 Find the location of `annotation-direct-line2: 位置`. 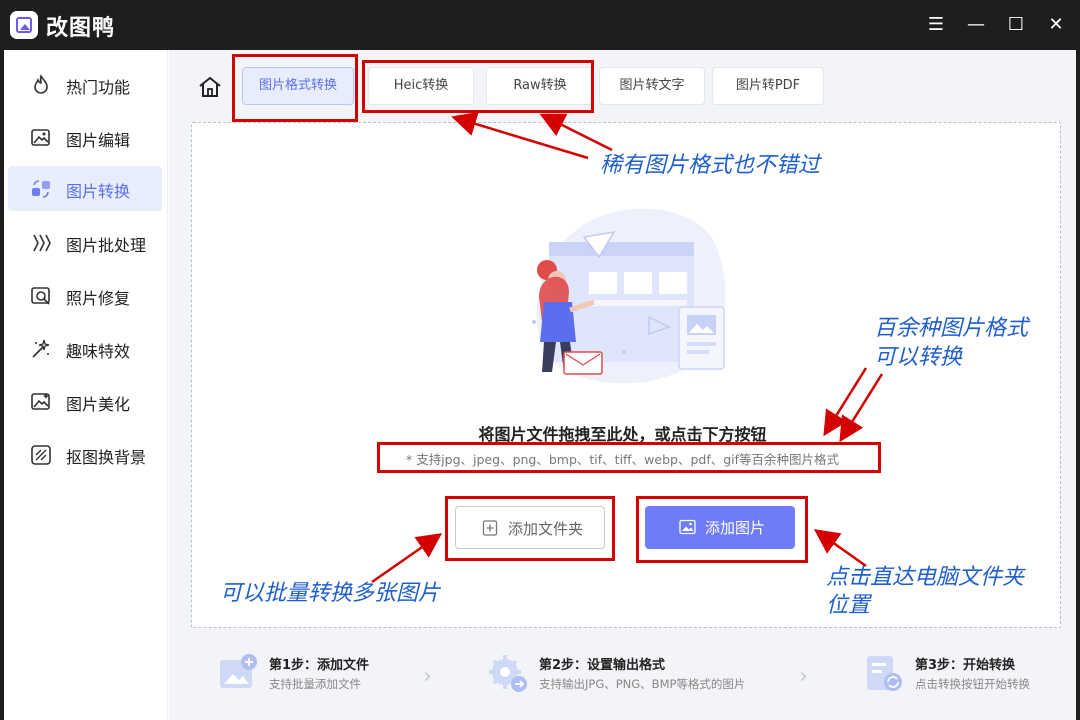

annotation-direct-line2: 位置 is located at coordinates (848, 605).